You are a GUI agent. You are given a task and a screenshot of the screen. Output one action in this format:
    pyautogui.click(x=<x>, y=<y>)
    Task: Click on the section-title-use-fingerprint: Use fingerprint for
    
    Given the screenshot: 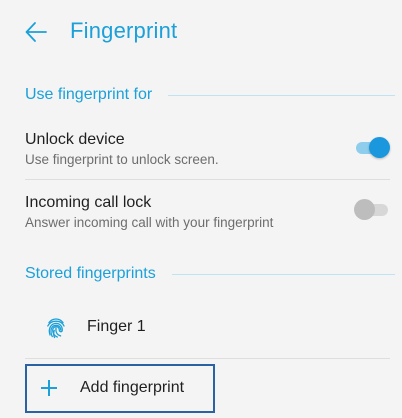 What is the action you would take?
    pyautogui.click(x=89, y=94)
    